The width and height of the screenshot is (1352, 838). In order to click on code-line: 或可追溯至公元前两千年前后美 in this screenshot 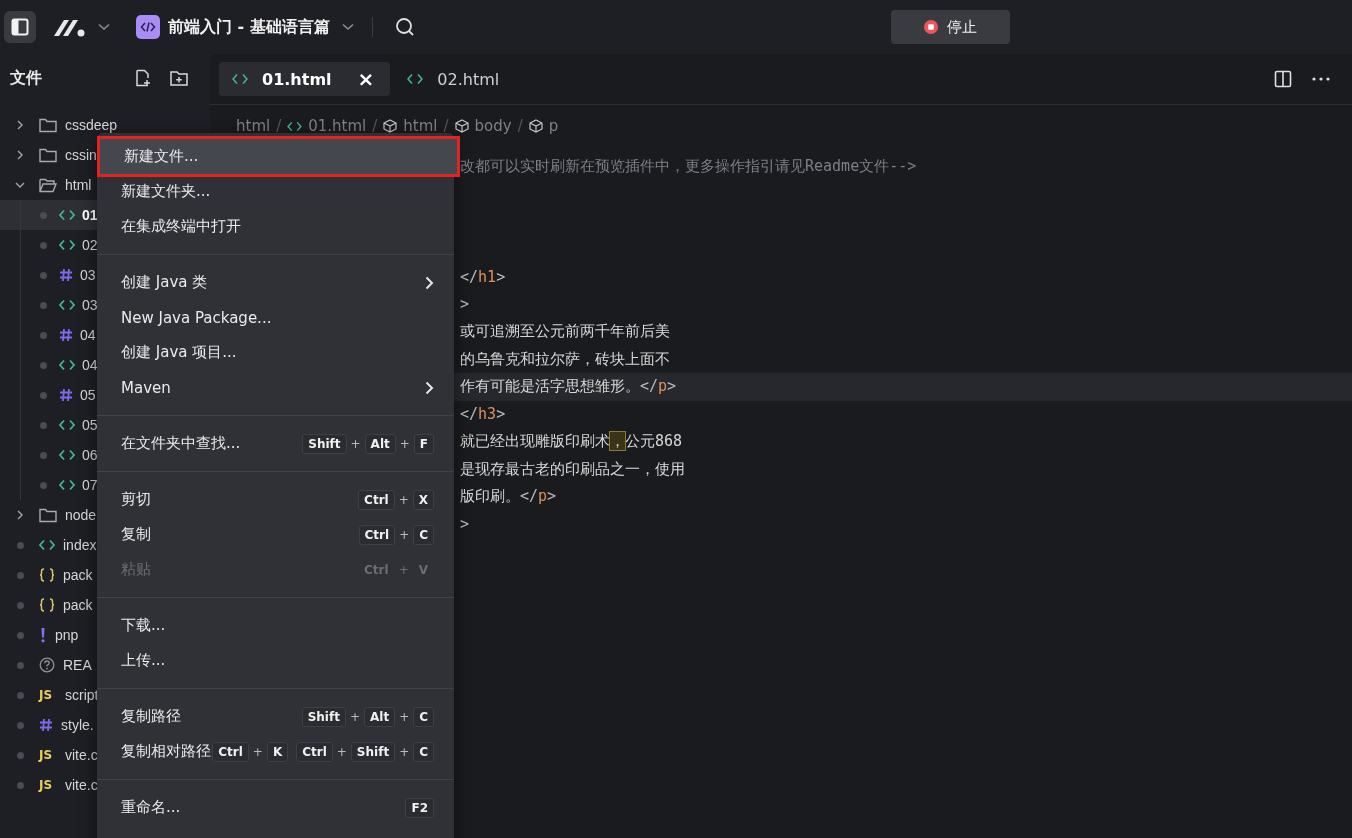, I will do `click(565, 332)`.